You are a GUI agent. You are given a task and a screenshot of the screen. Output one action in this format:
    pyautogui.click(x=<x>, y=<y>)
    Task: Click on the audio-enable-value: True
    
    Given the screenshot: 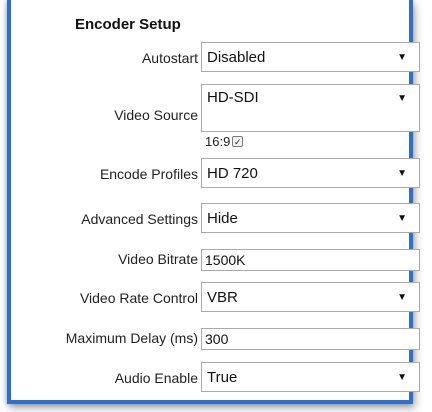 What is the action you would take?
    pyautogui.click(x=222, y=377)
    